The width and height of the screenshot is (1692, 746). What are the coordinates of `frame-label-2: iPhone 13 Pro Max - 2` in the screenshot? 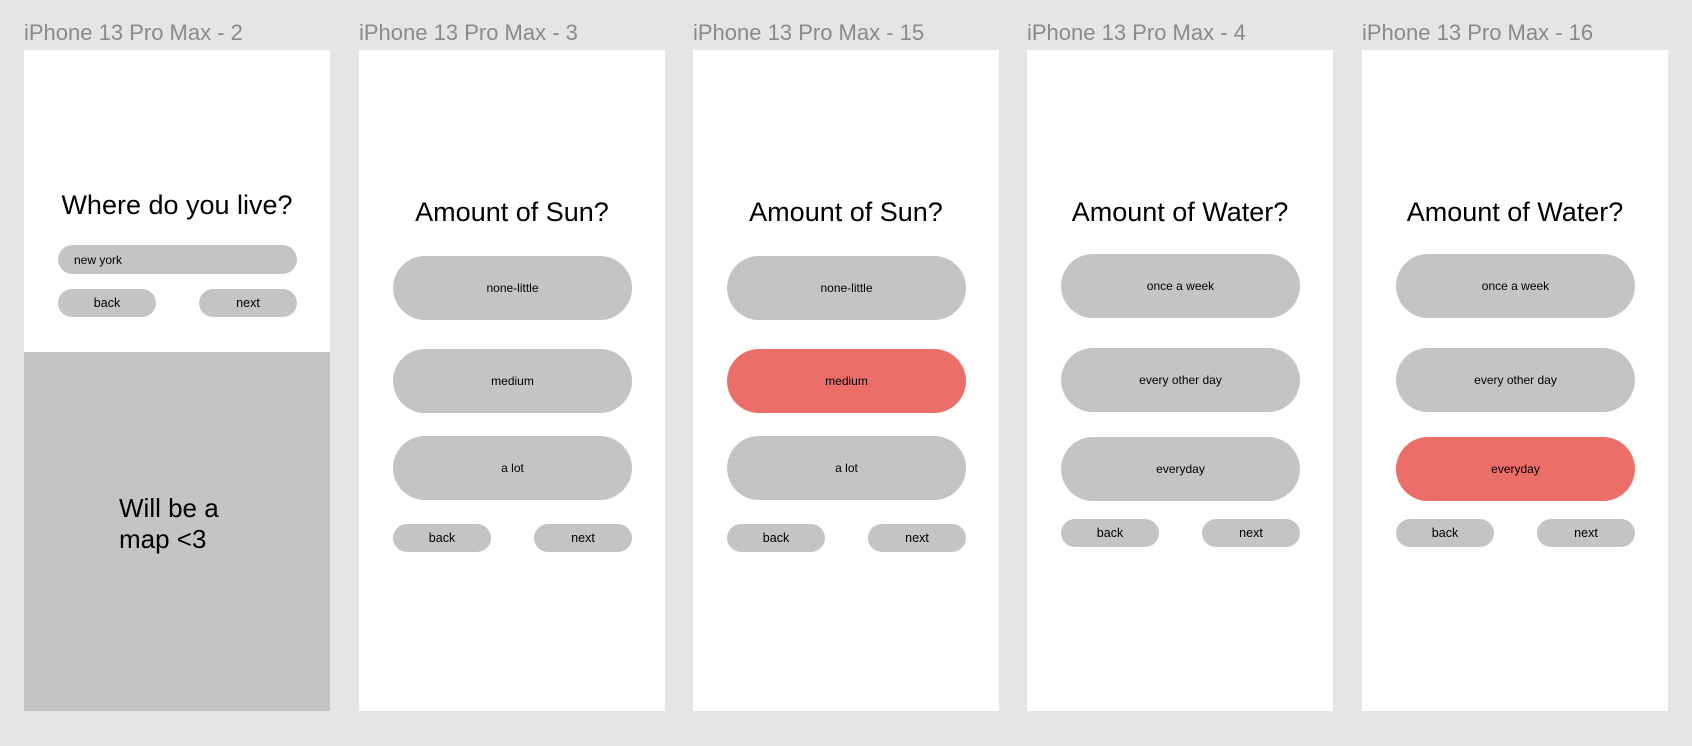 It's located at (133, 32).